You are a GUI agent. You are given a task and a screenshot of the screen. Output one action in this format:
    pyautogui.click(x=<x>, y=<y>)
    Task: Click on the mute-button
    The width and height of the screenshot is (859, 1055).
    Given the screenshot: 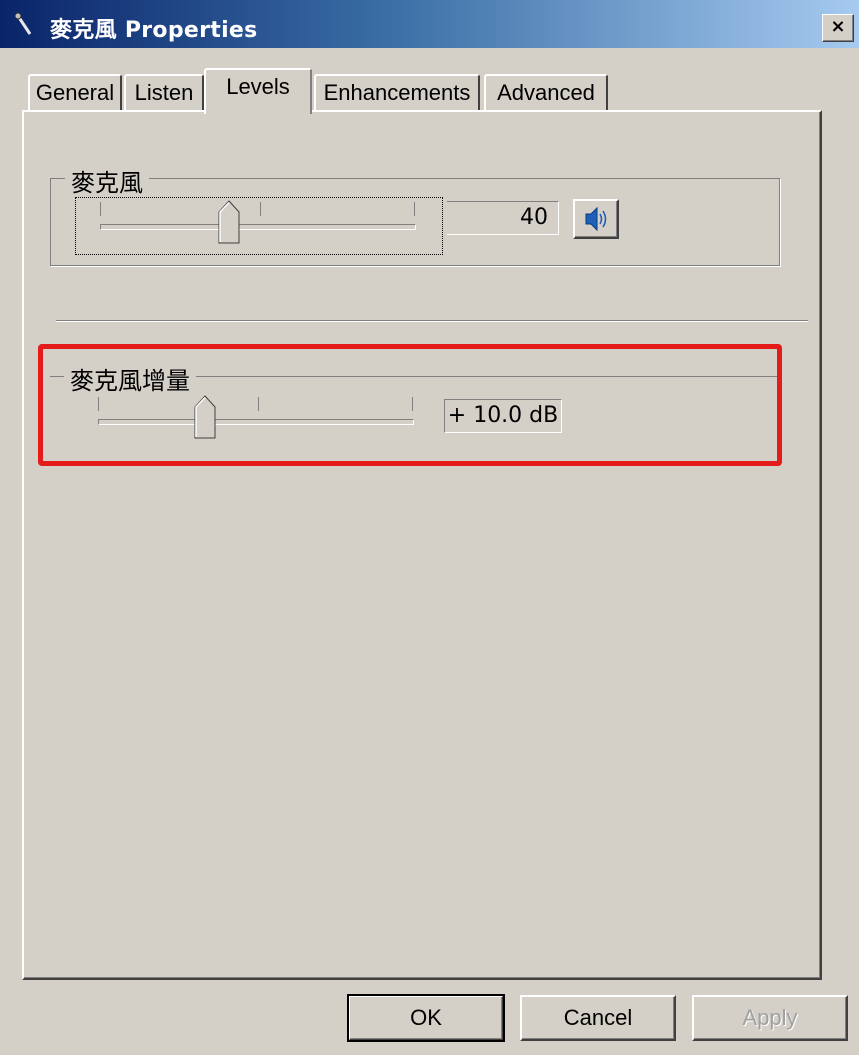 What is the action you would take?
    pyautogui.click(x=596, y=219)
    